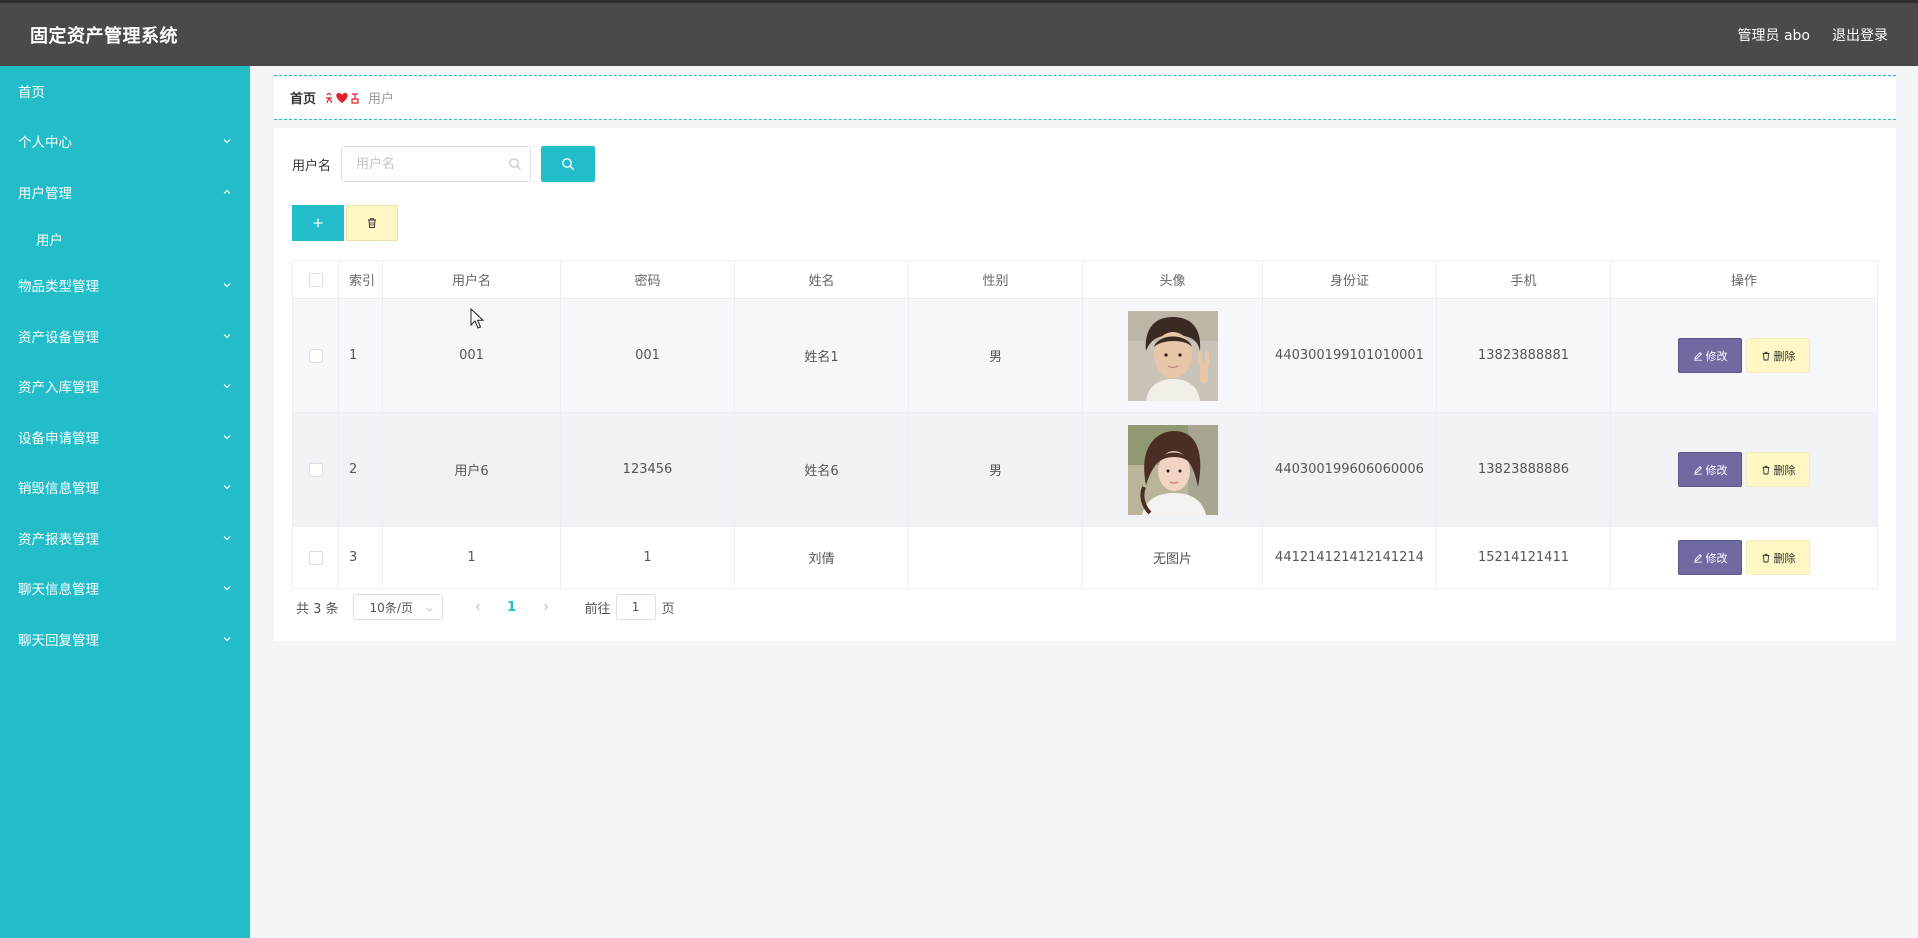 The height and width of the screenshot is (938, 1918). What do you see at coordinates (512, 607) in the screenshot?
I see `page-number-current: 1` at bounding box center [512, 607].